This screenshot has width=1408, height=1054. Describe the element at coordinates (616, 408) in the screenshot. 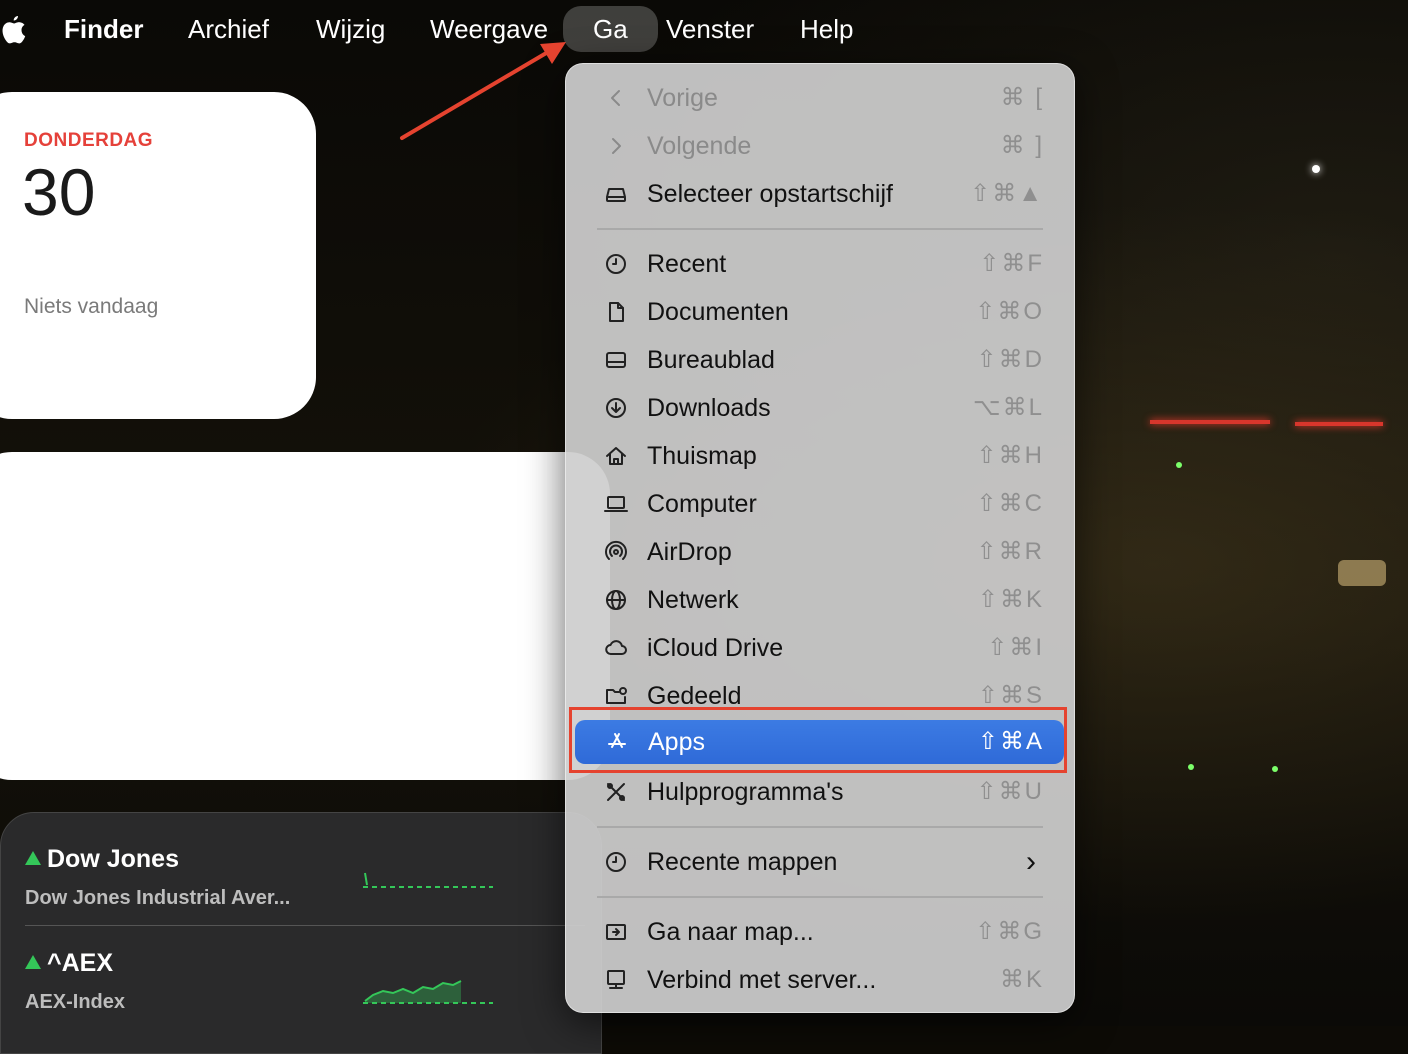

I see `download-icon` at that location.